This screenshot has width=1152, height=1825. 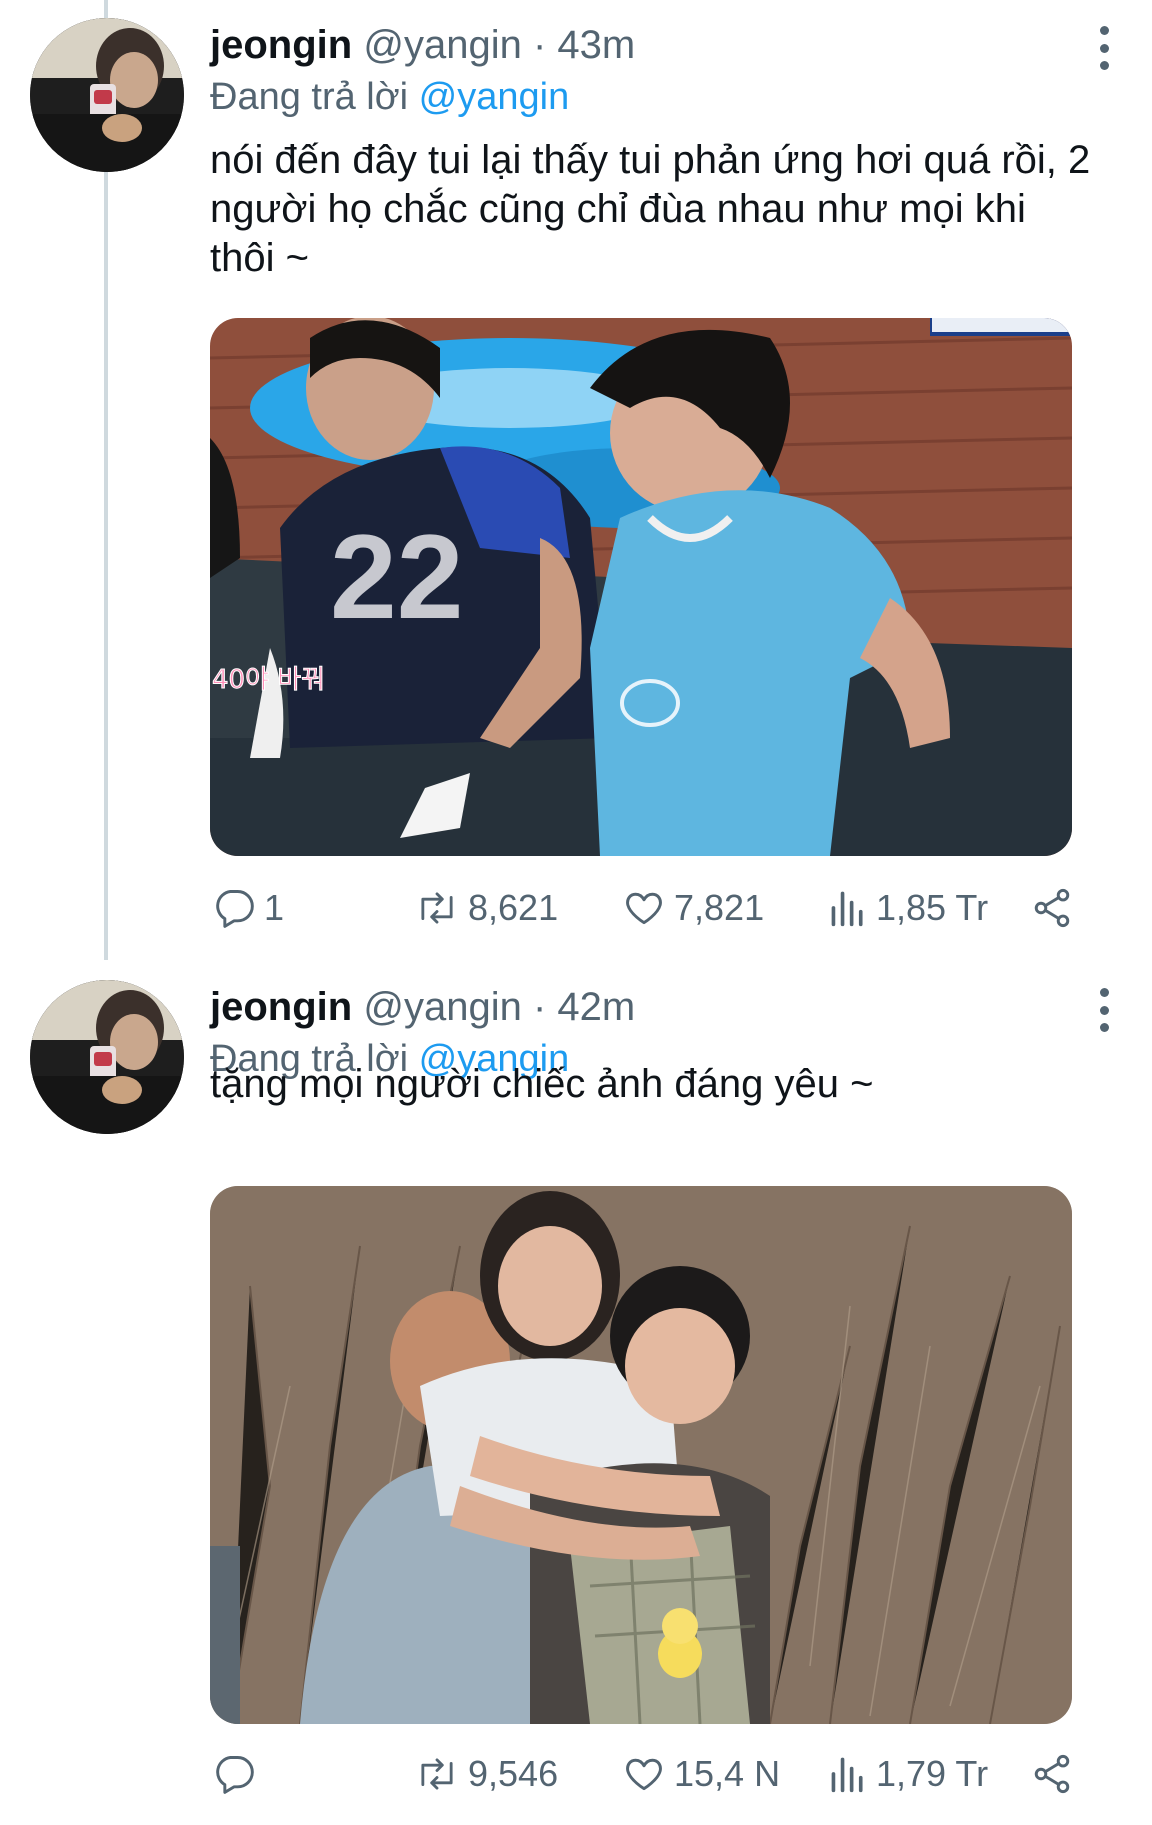 I want to click on retweet-count: 9,546, so click(x=513, y=1773).